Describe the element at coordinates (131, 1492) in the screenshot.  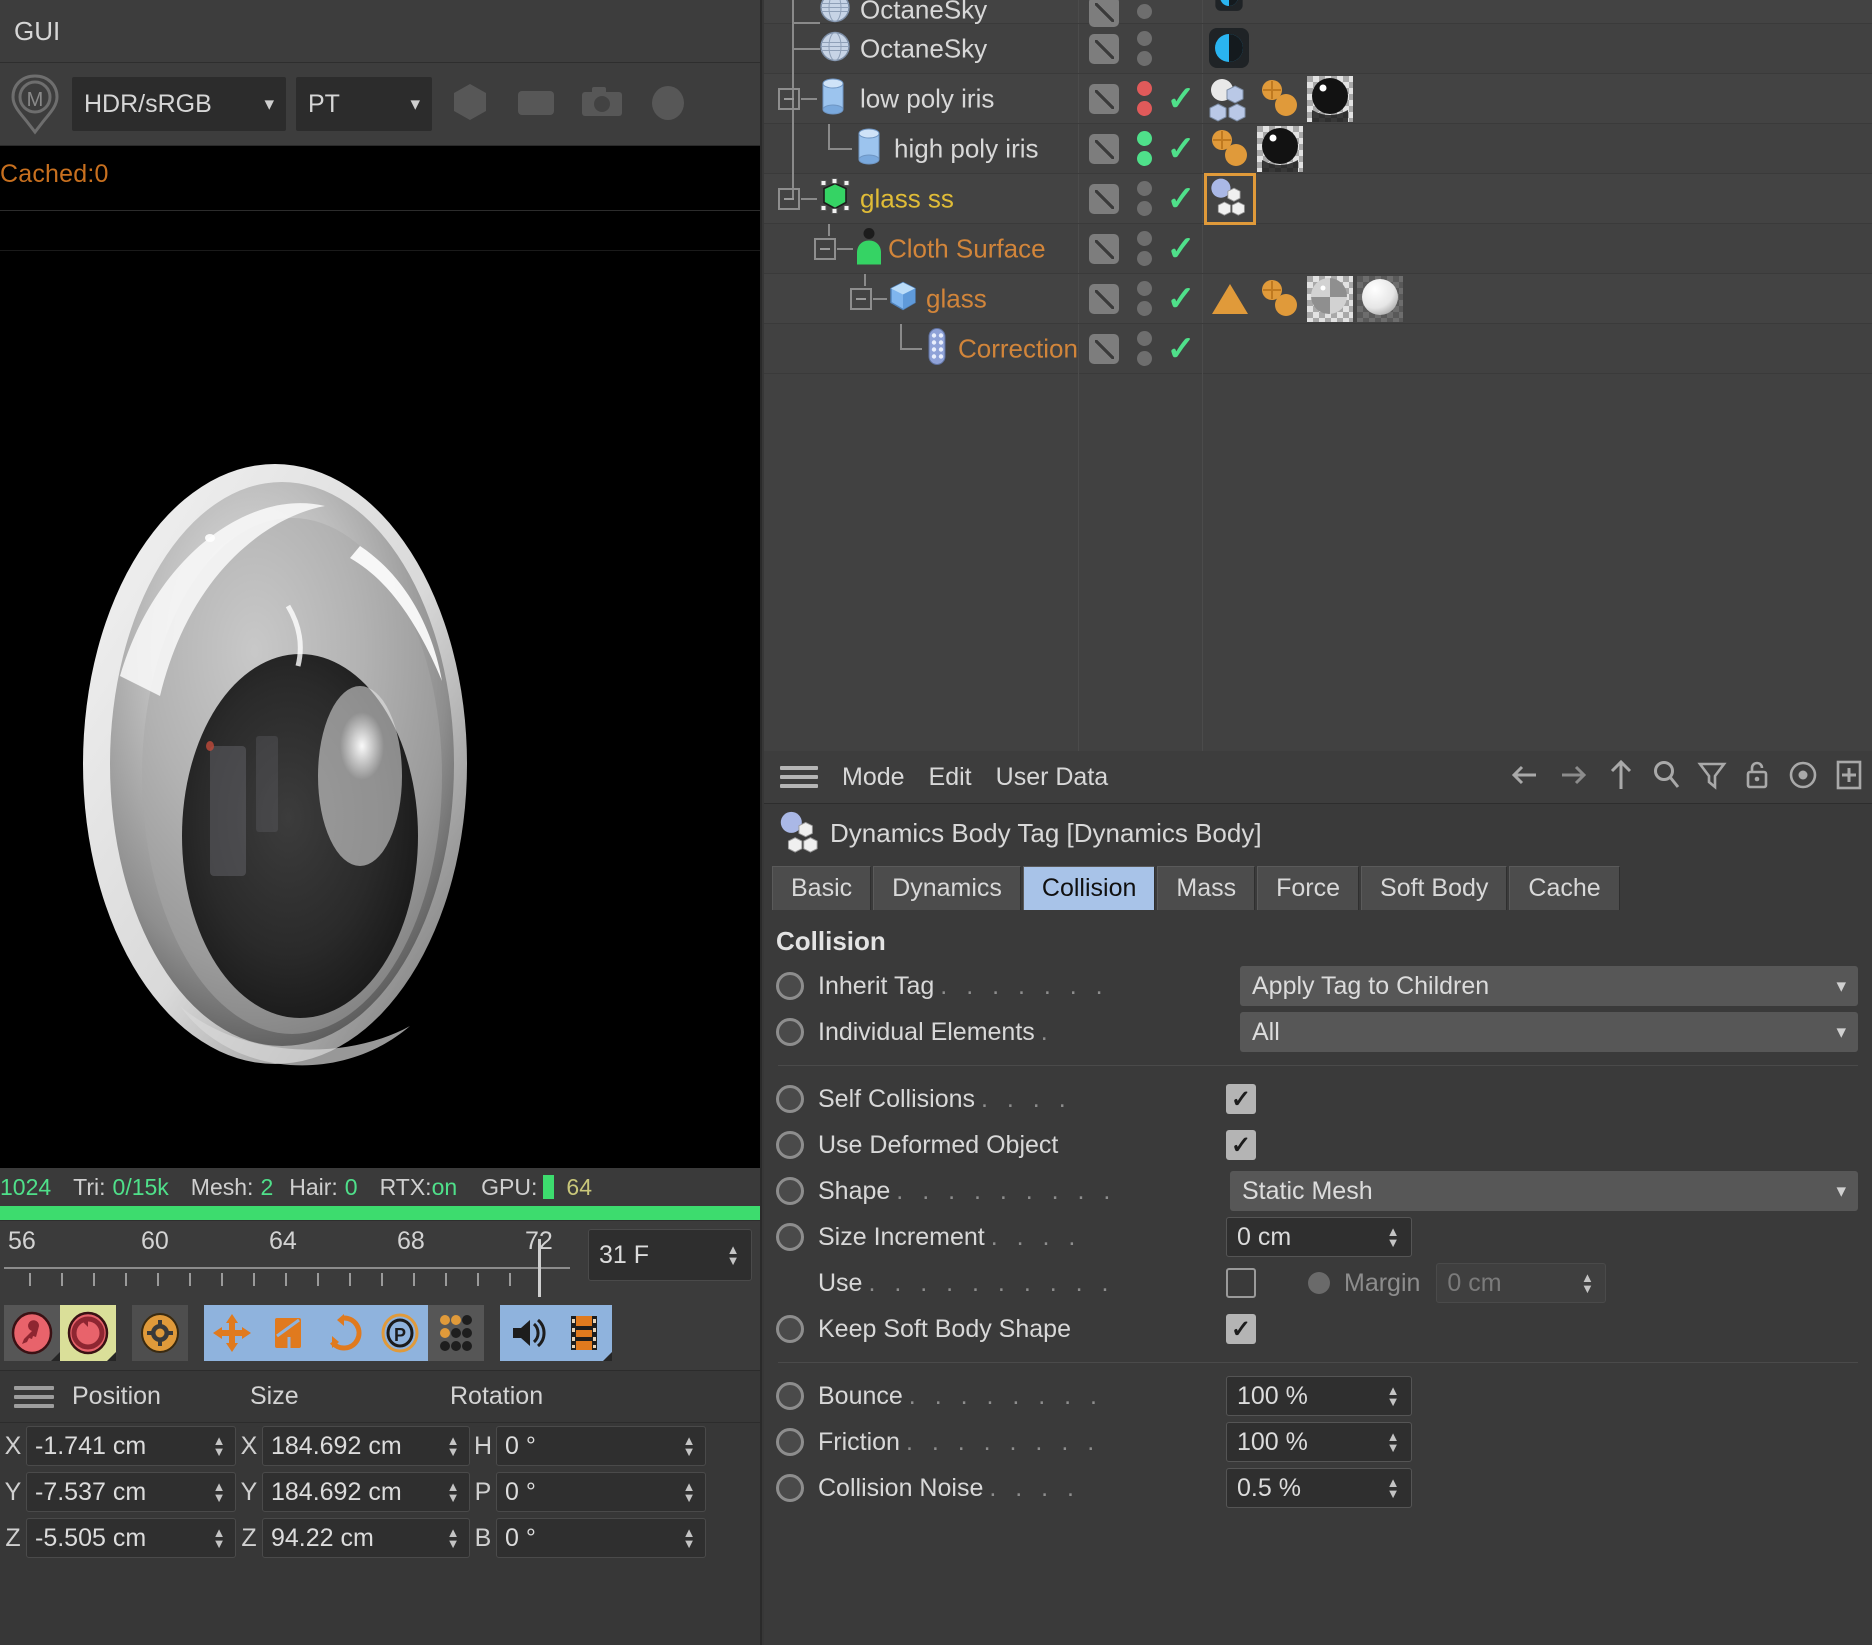
I see `position-y-input: -7.537 cm ▲ ▼` at that location.